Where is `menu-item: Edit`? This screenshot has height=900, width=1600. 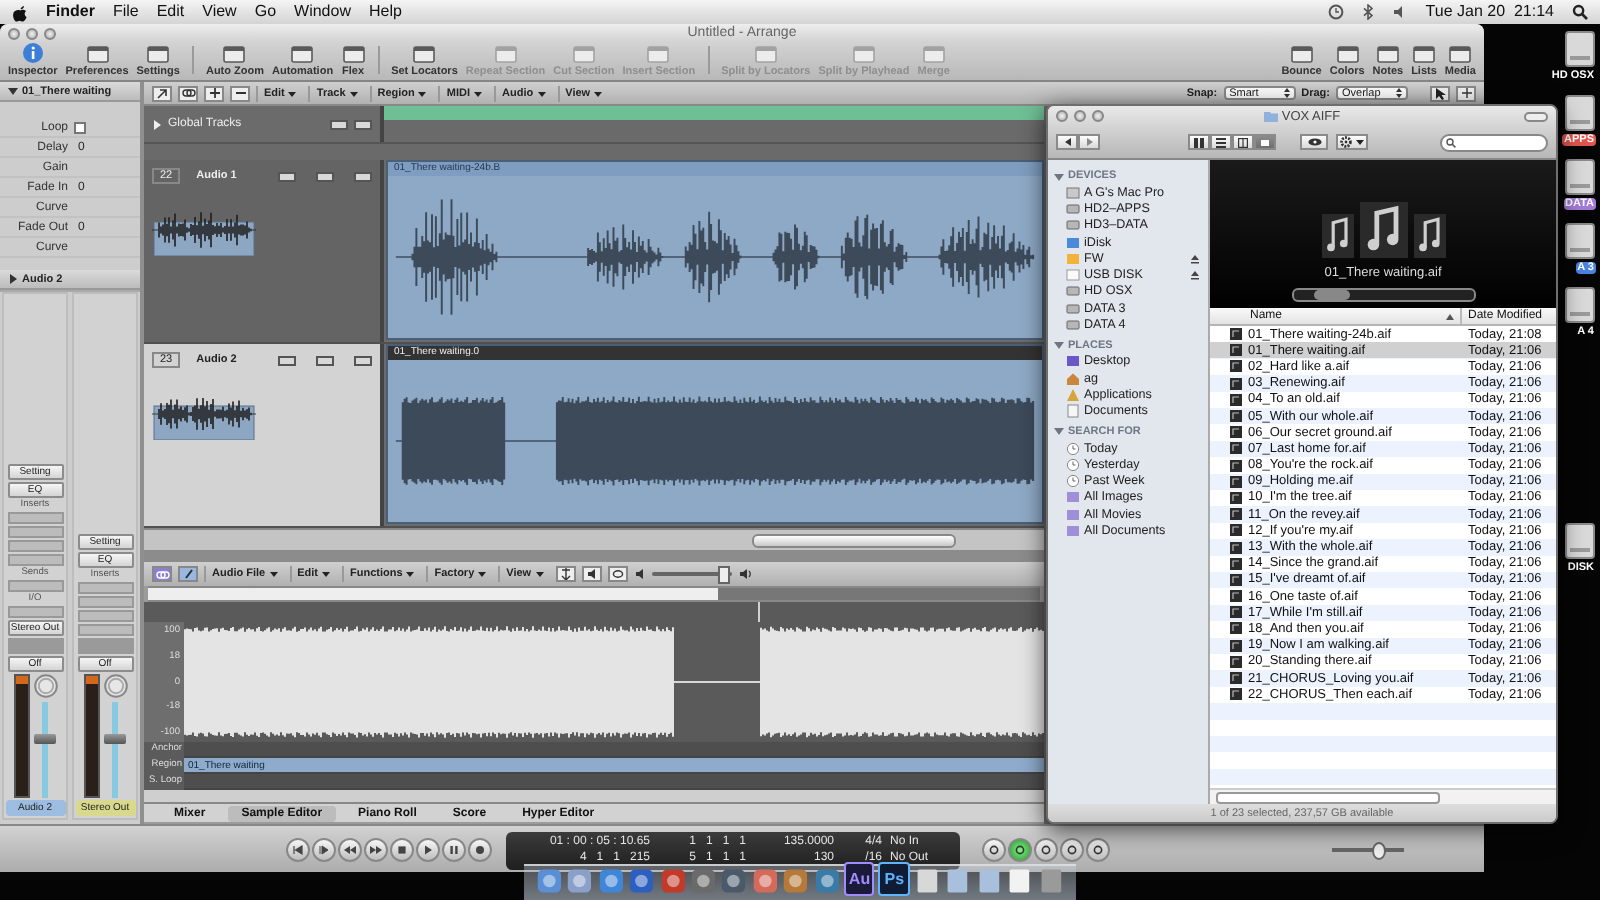 menu-item: Edit is located at coordinates (170, 12).